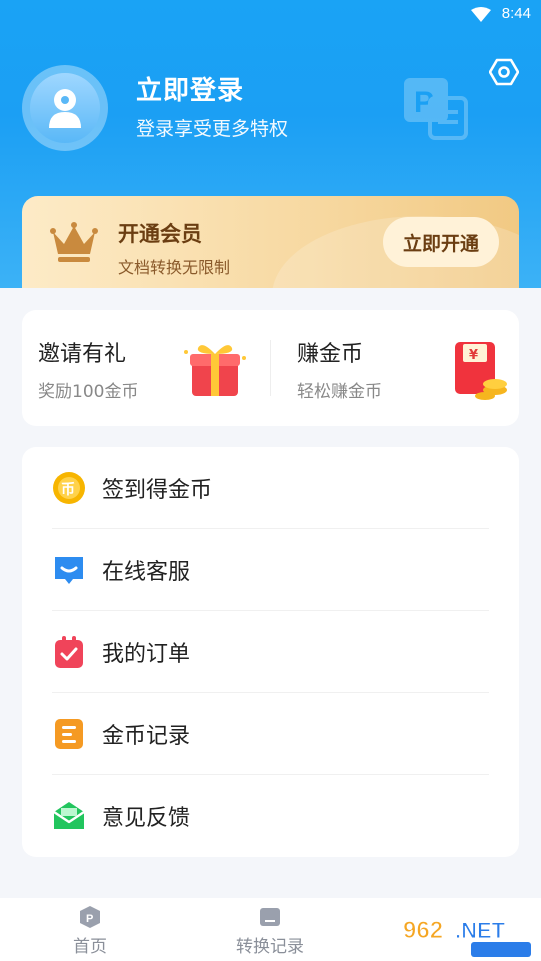 The height and width of the screenshot is (961, 541). Describe the element at coordinates (69, 734) in the screenshot. I see `list-icon` at that location.